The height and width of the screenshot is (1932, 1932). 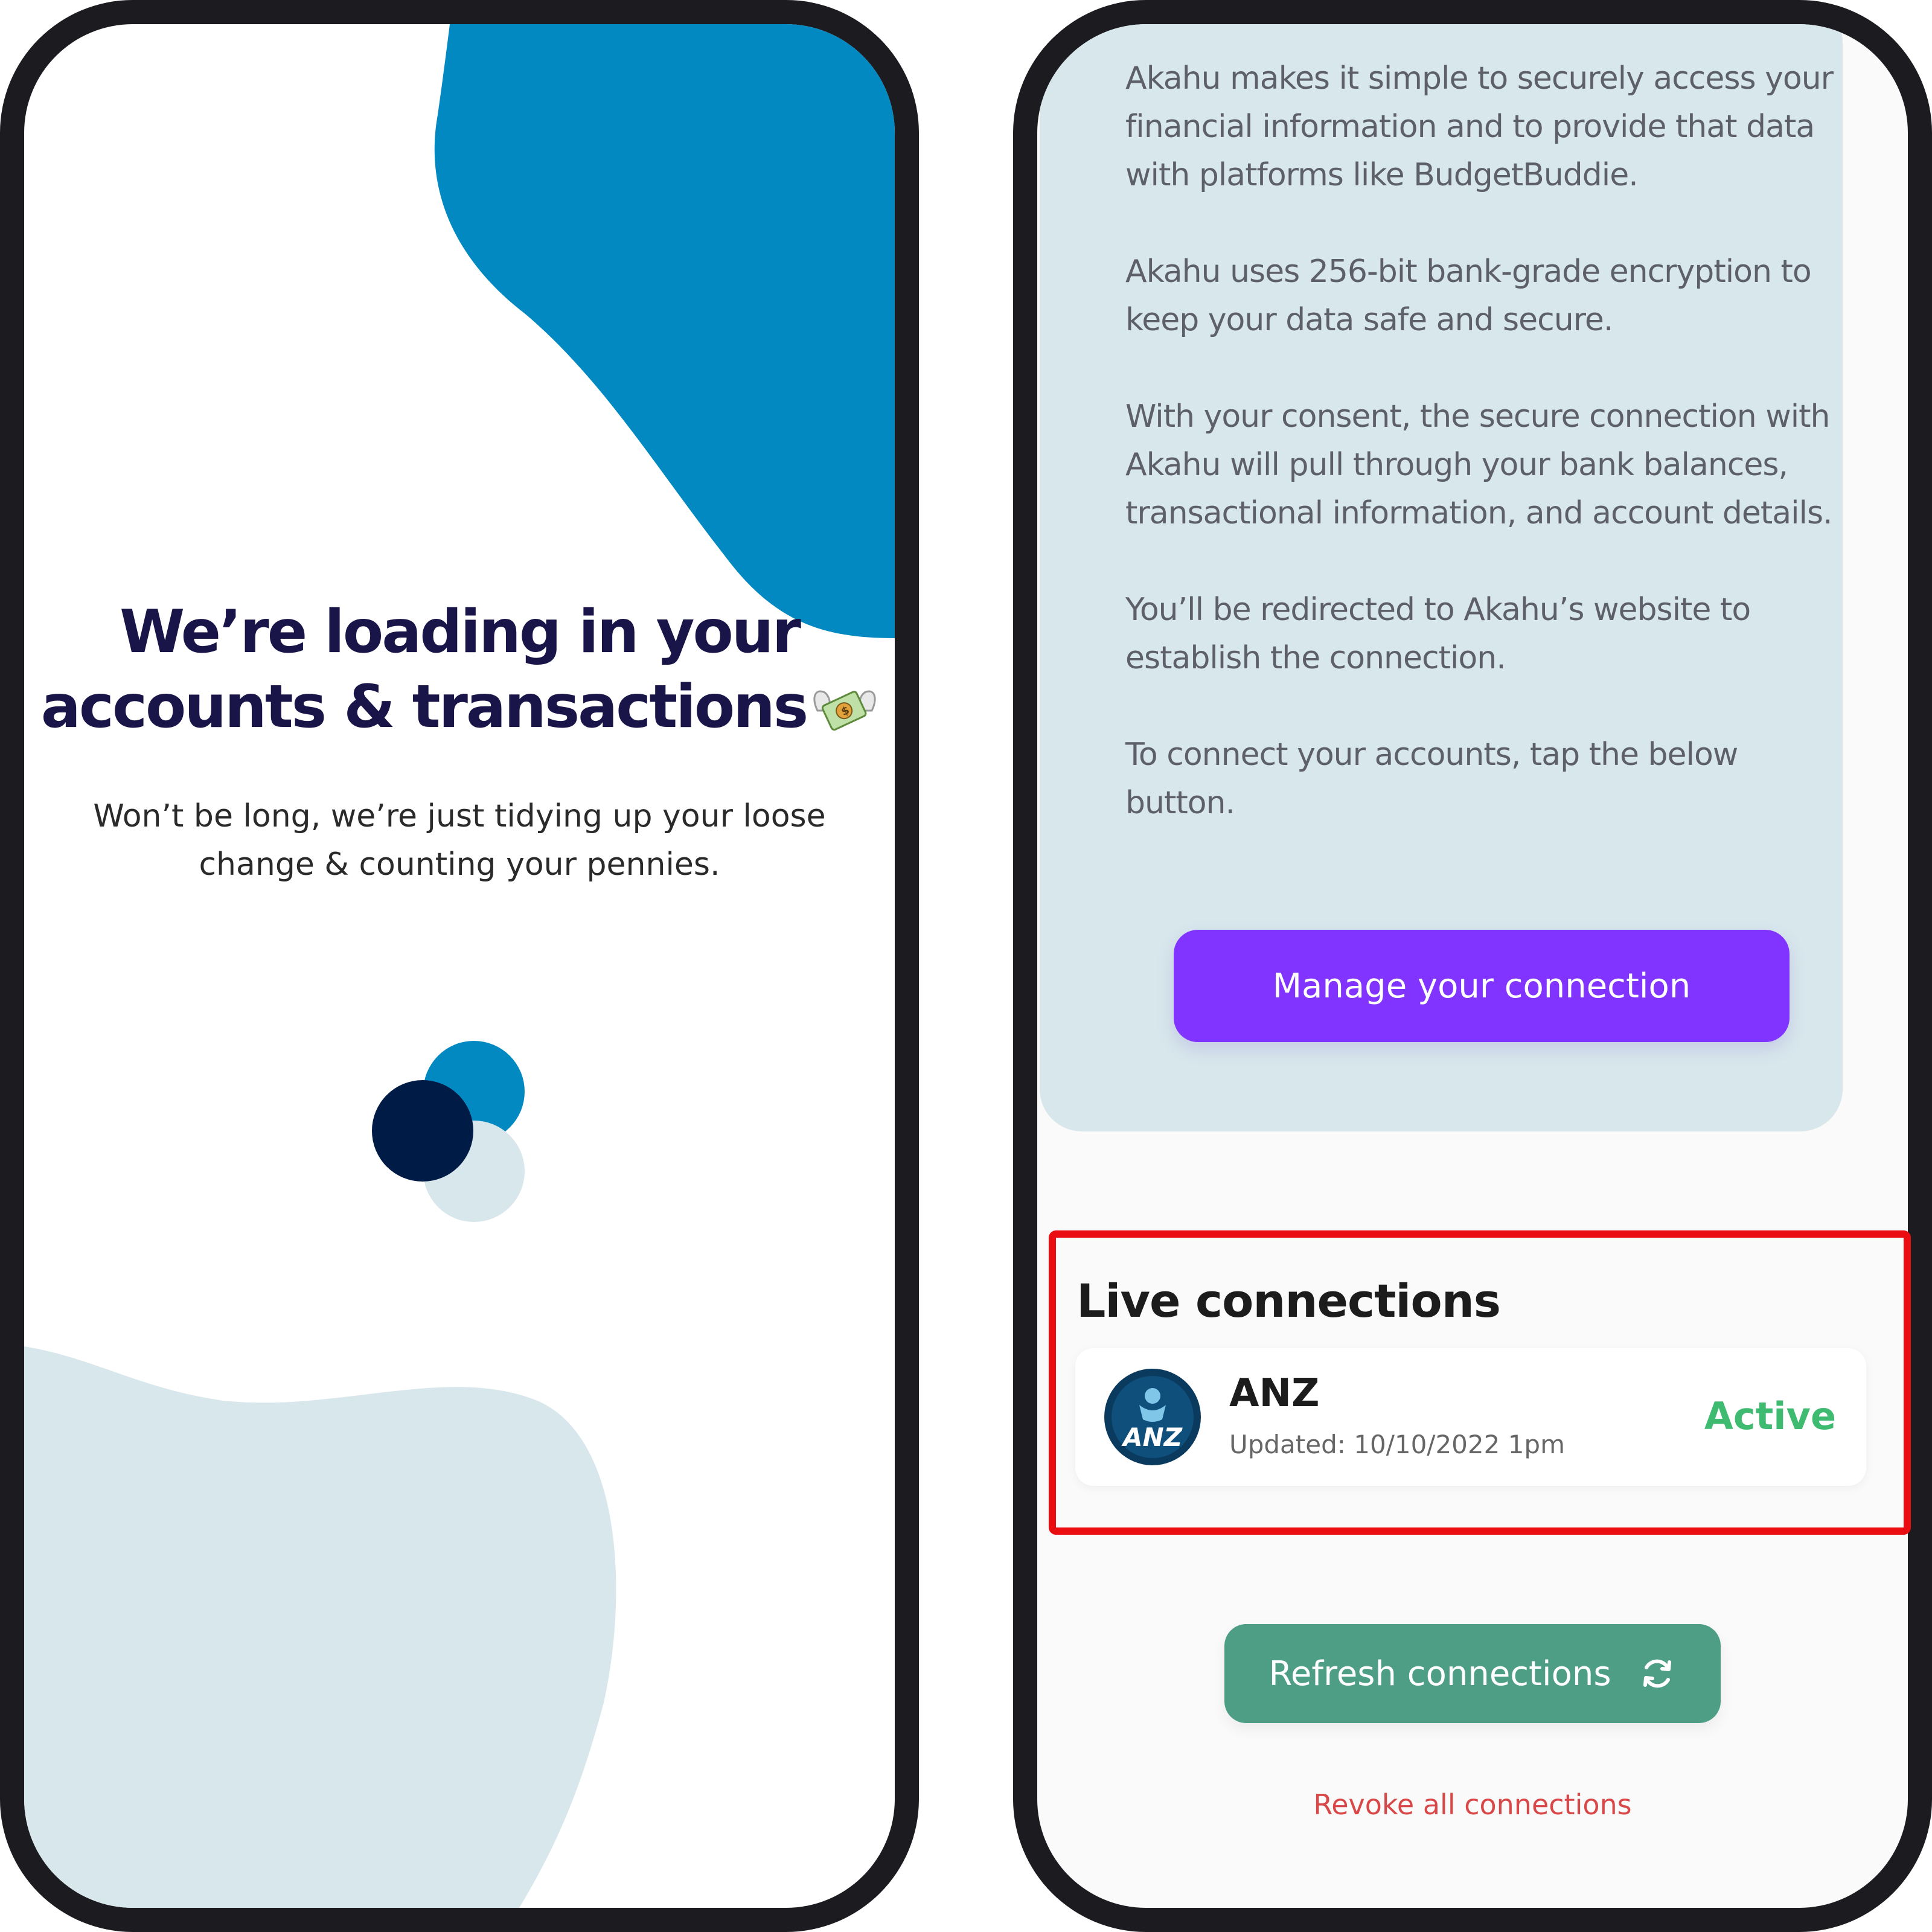 I want to click on revoke-all-connections-link: Revoke all connections, so click(x=1472, y=1804).